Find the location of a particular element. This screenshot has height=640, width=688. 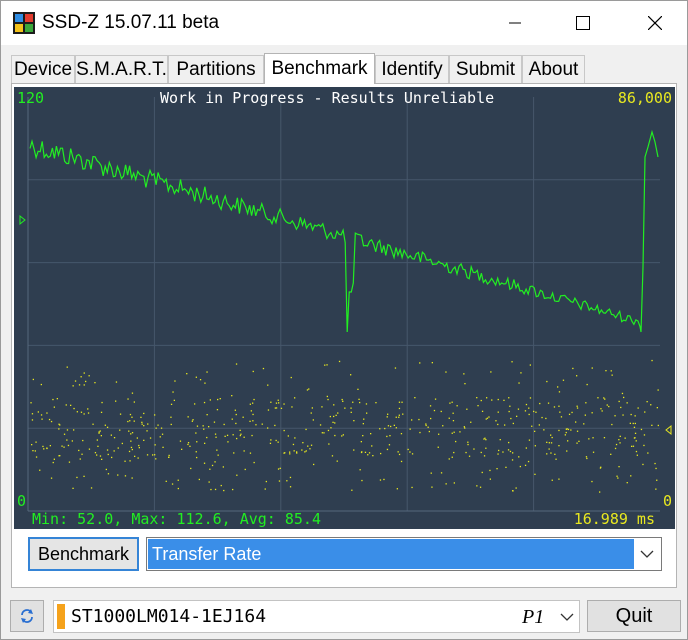

quit-button: Quit is located at coordinates (634, 616).